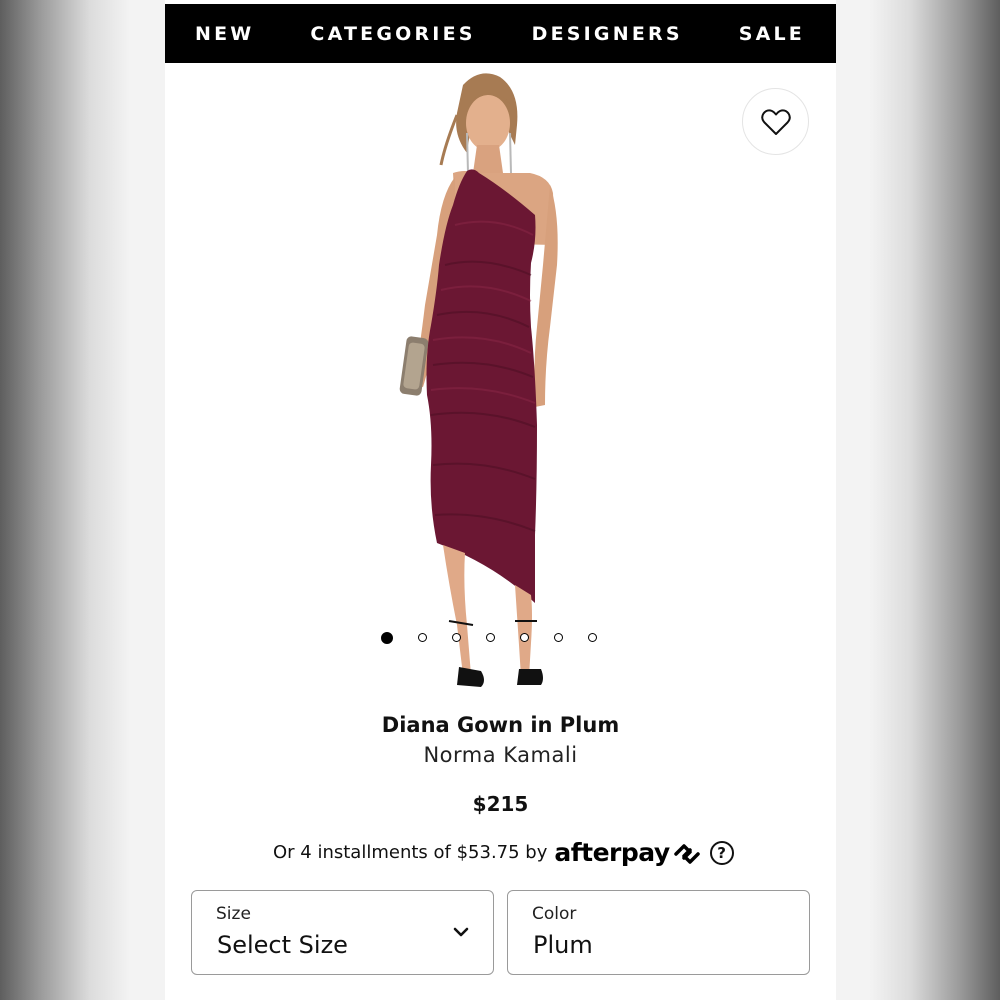  I want to click on size-select: Size Select Size, so click(342, 932).